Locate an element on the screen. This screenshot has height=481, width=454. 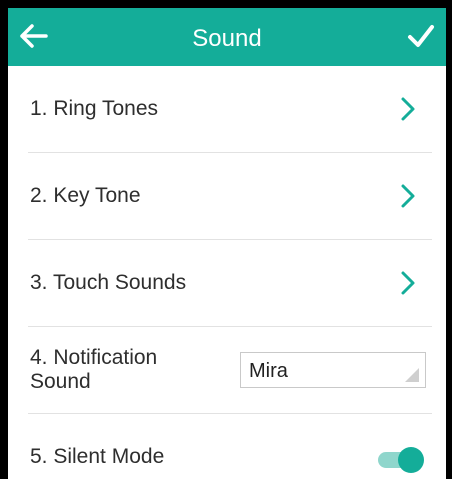
silent-mode-item: 5. Silent Mode is located at coordinates (230, 446).